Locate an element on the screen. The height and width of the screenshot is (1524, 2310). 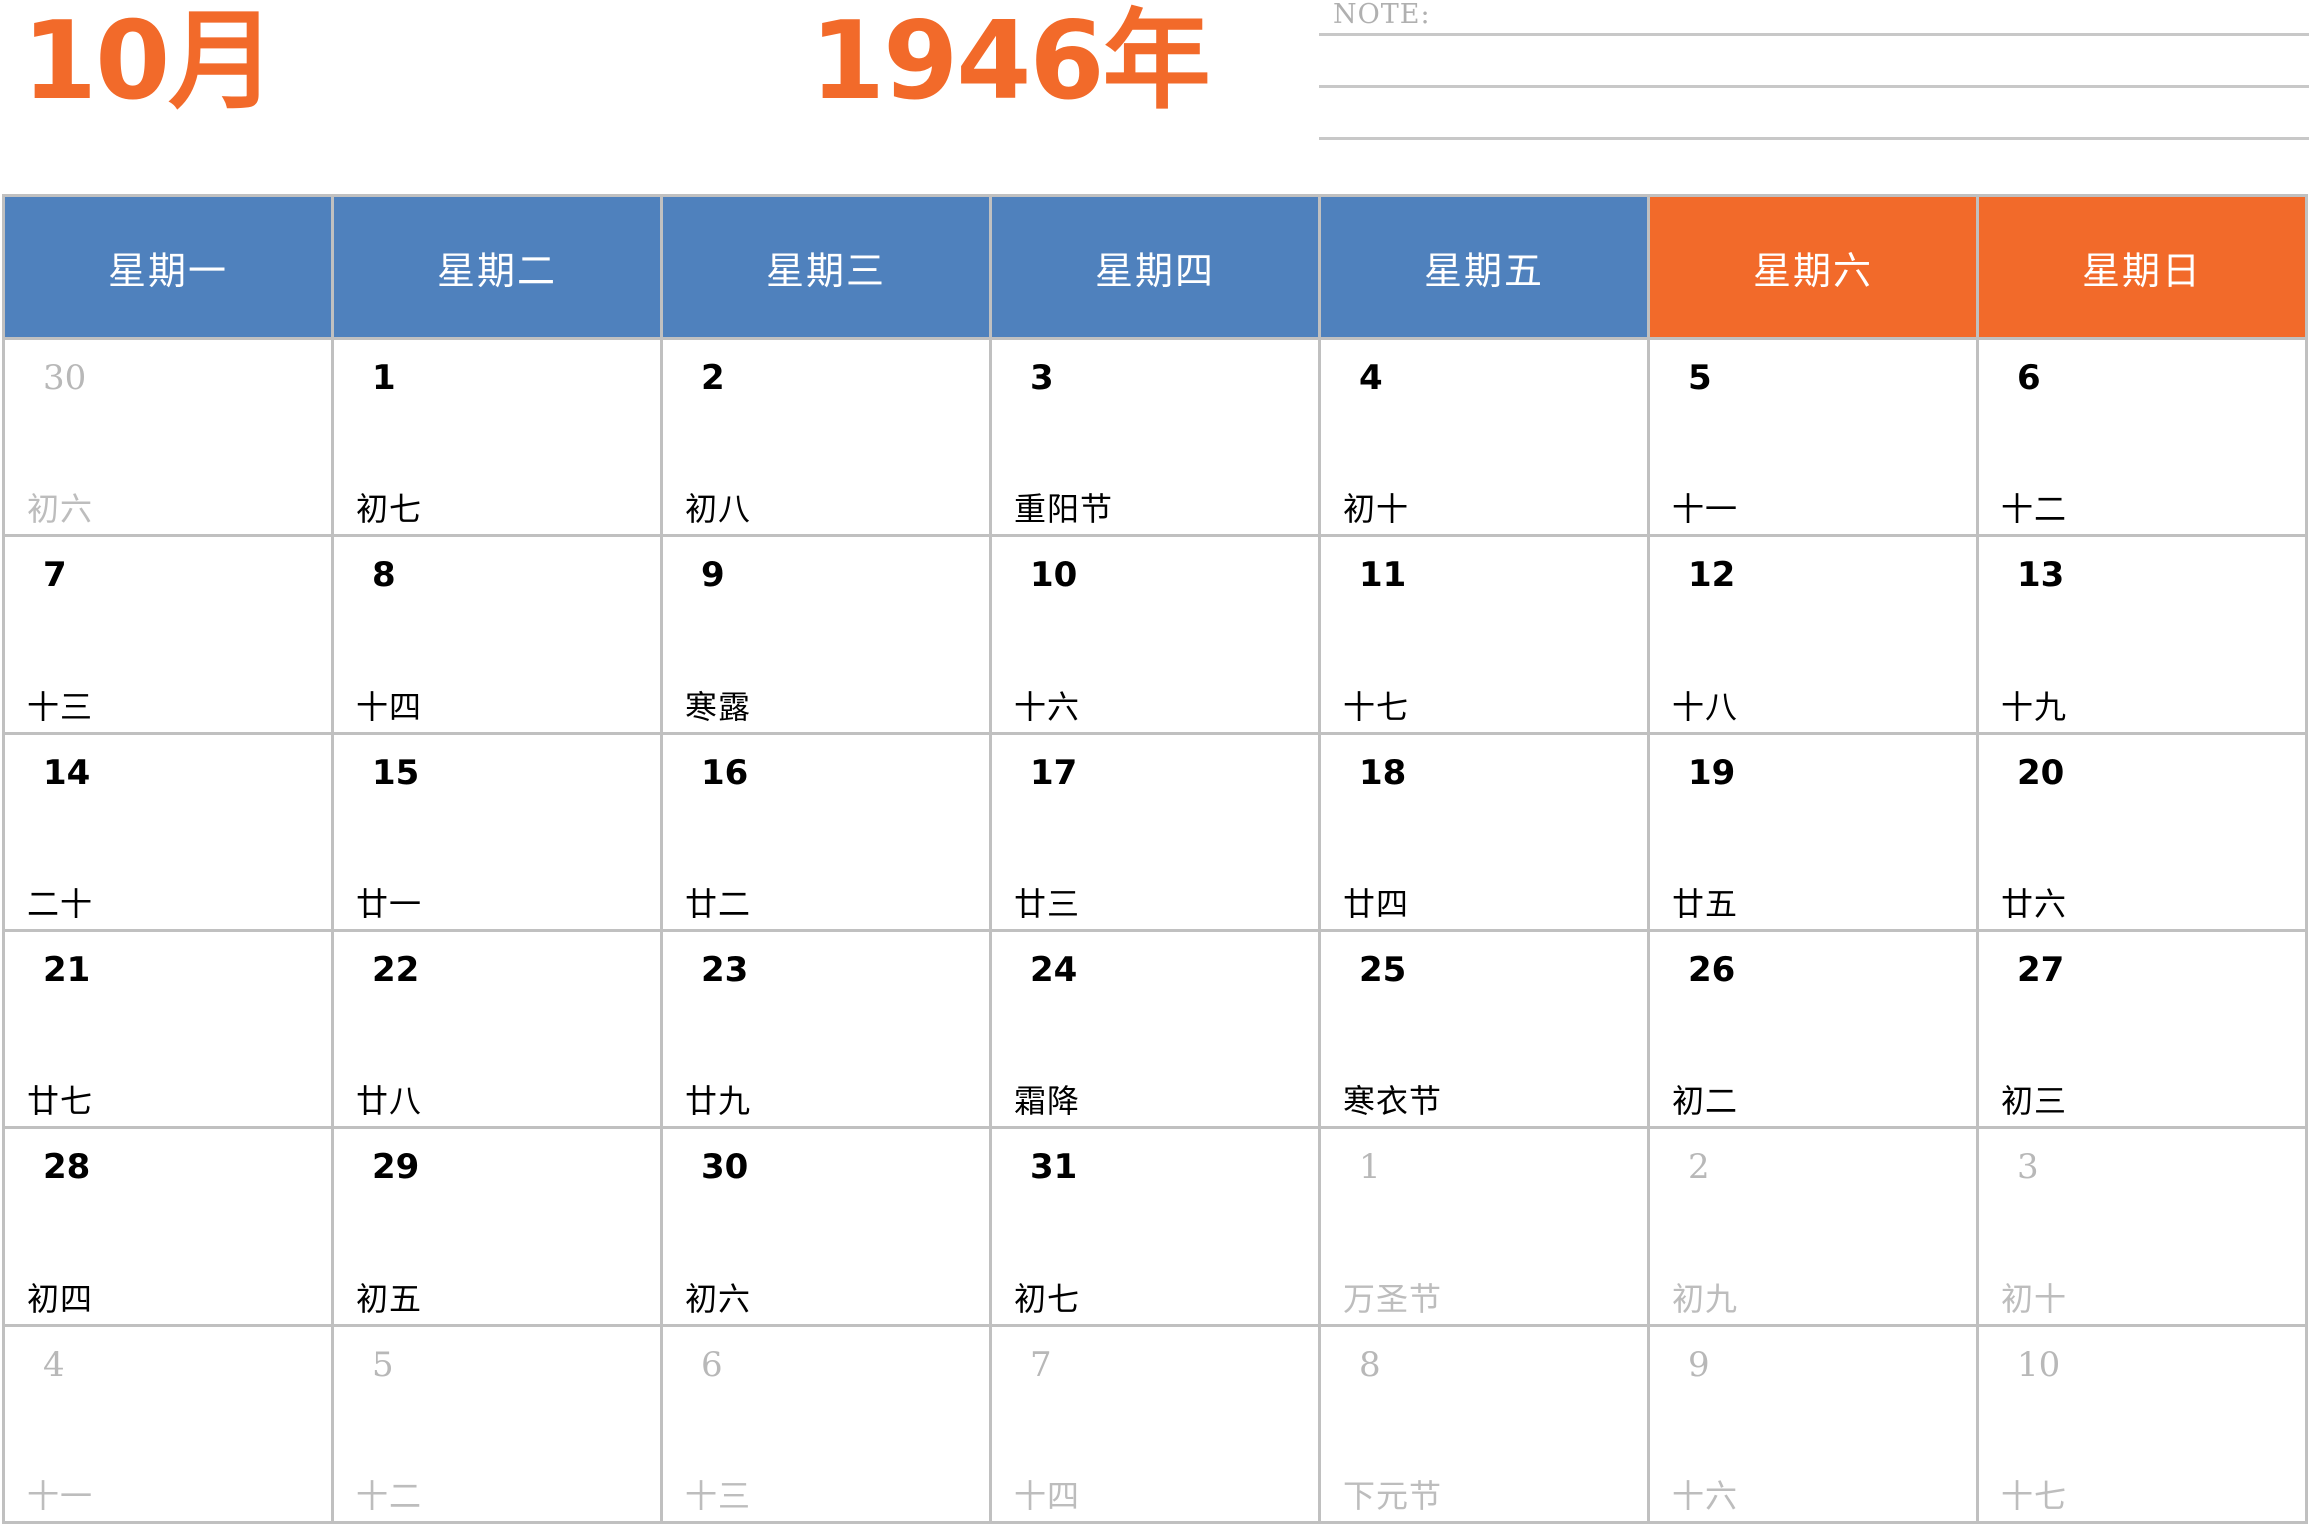
lunar-date: 十六 is located at coordinates (1705, 1495).